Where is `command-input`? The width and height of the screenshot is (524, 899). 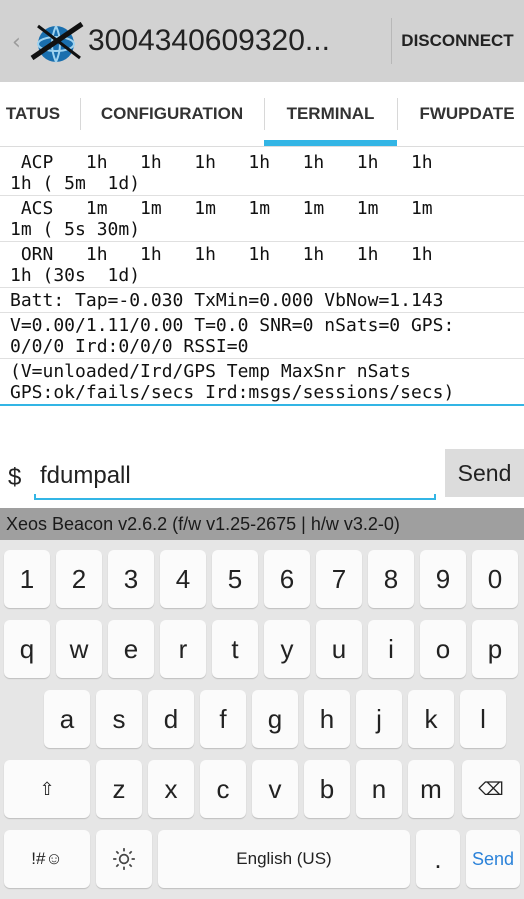
command-input is located at coordinates (239, 476).